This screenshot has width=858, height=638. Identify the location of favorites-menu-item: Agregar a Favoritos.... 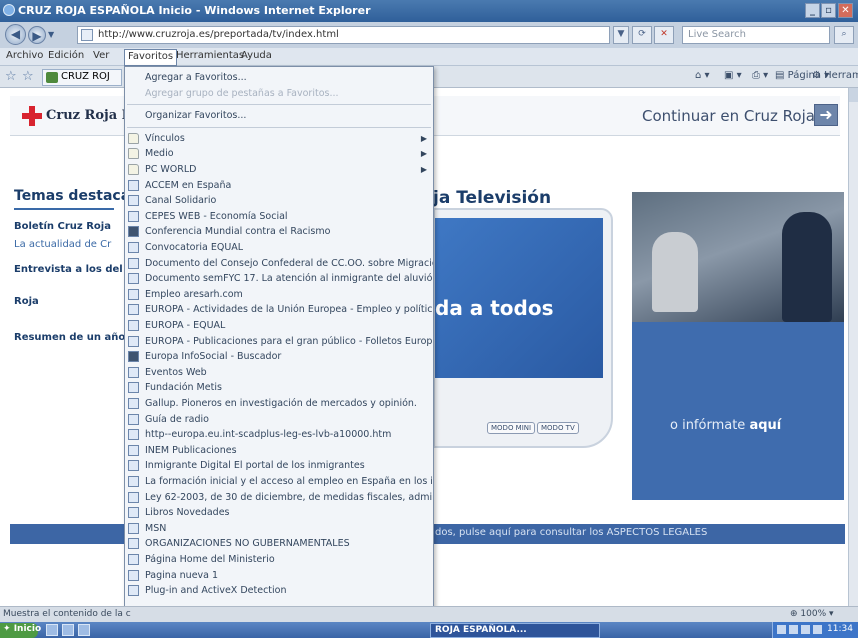
(279, 77).